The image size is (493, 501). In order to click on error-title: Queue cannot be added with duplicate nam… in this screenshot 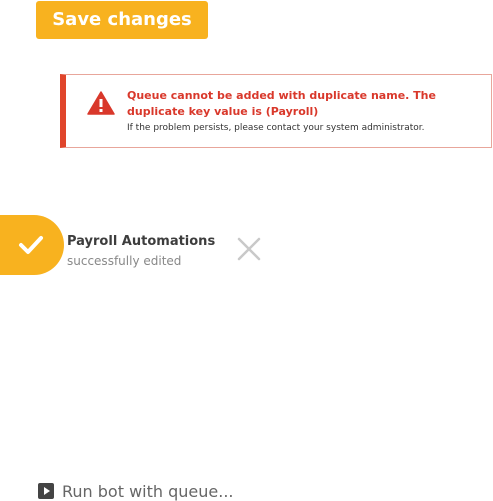, I will do `click(281, 103)`.